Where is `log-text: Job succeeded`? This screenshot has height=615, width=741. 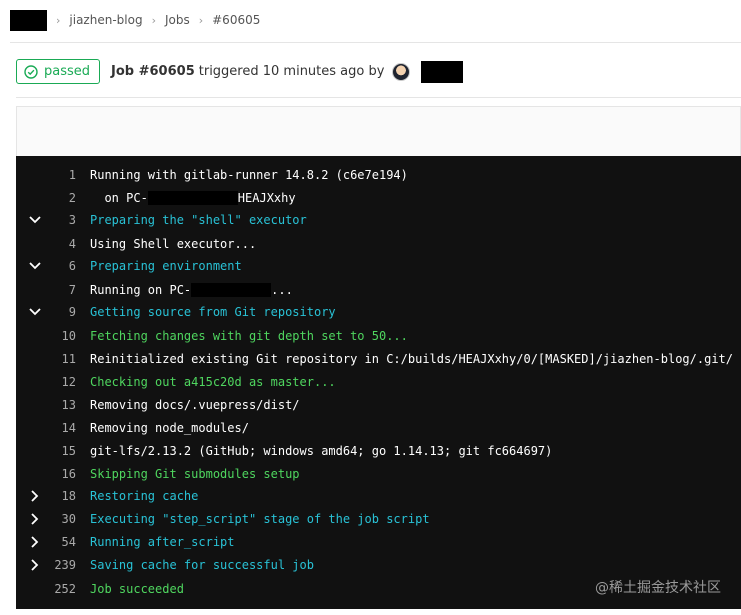 log-text: Job succeeded is located at coordinates (137, 589).